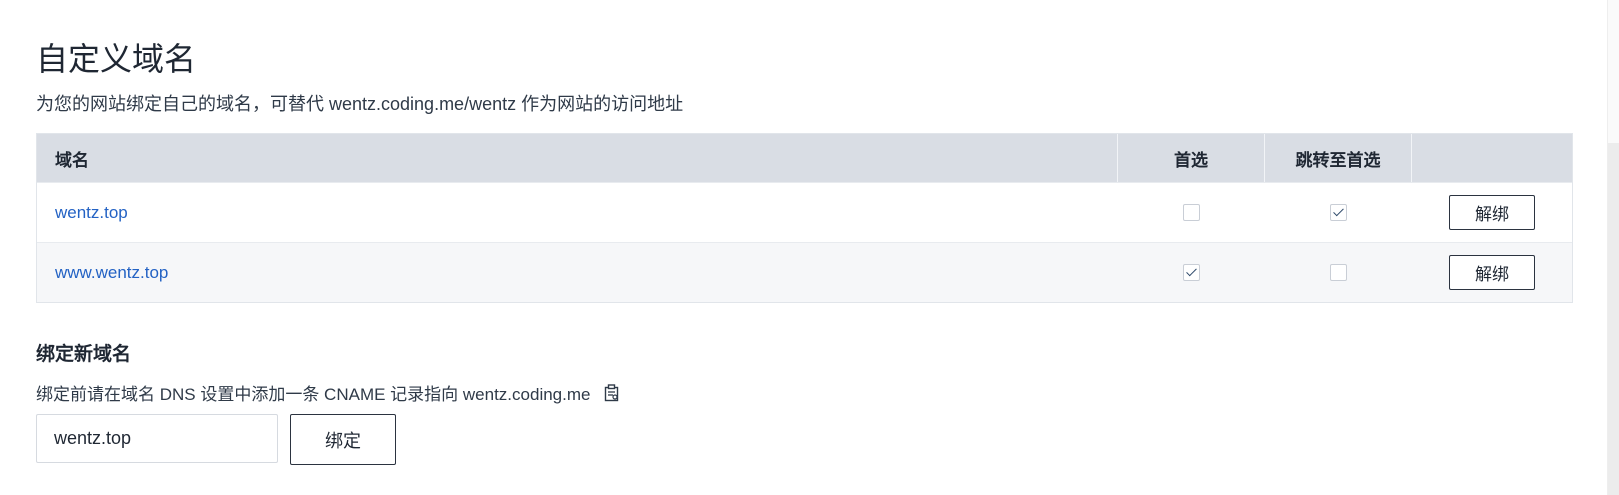 Image resolution: width=1619 pixels, height=495 pixels. I want to click on page-scrollbar, so click(1613, 247).